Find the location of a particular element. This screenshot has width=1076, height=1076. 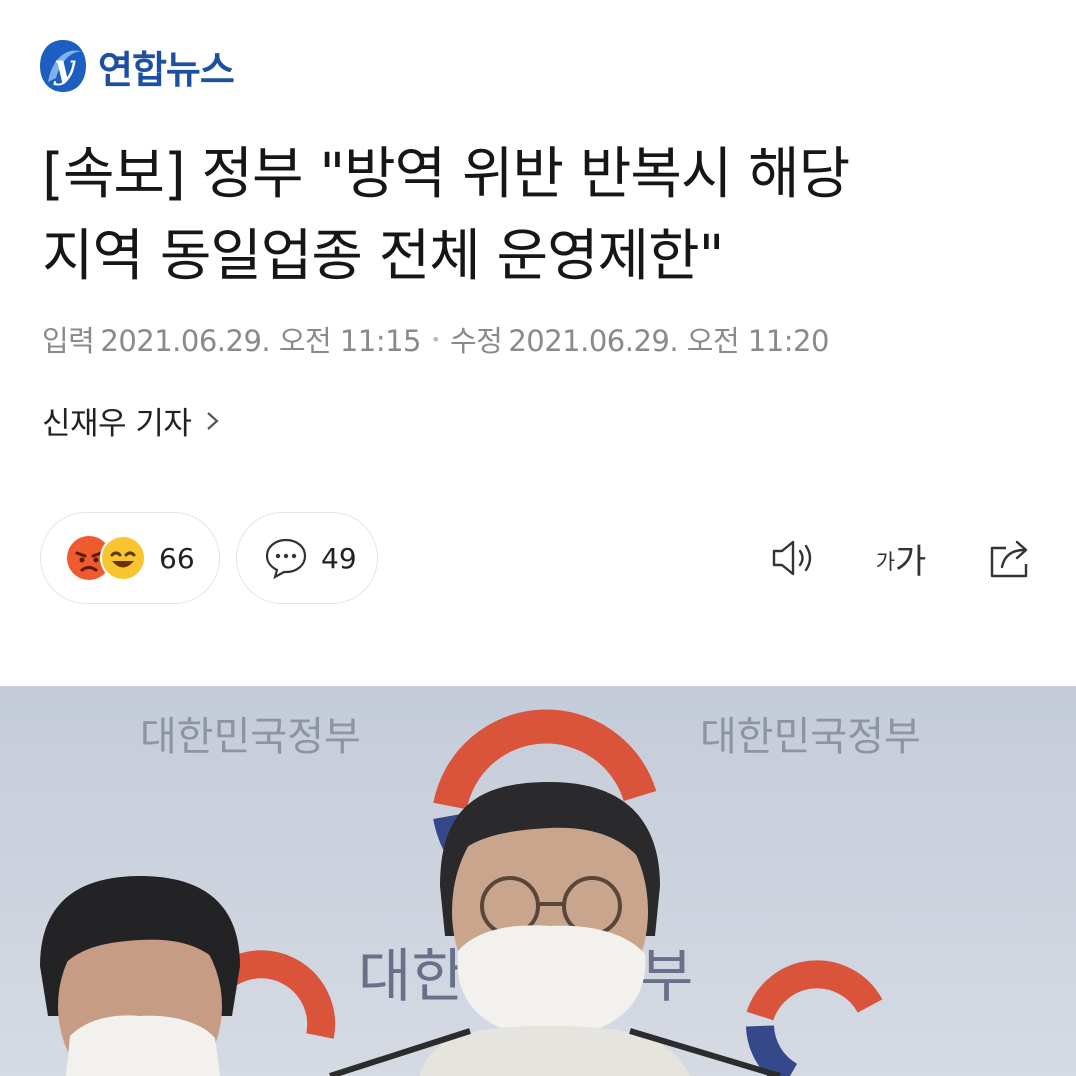

comment-bubble-icon is located at coordinates (286, 559).